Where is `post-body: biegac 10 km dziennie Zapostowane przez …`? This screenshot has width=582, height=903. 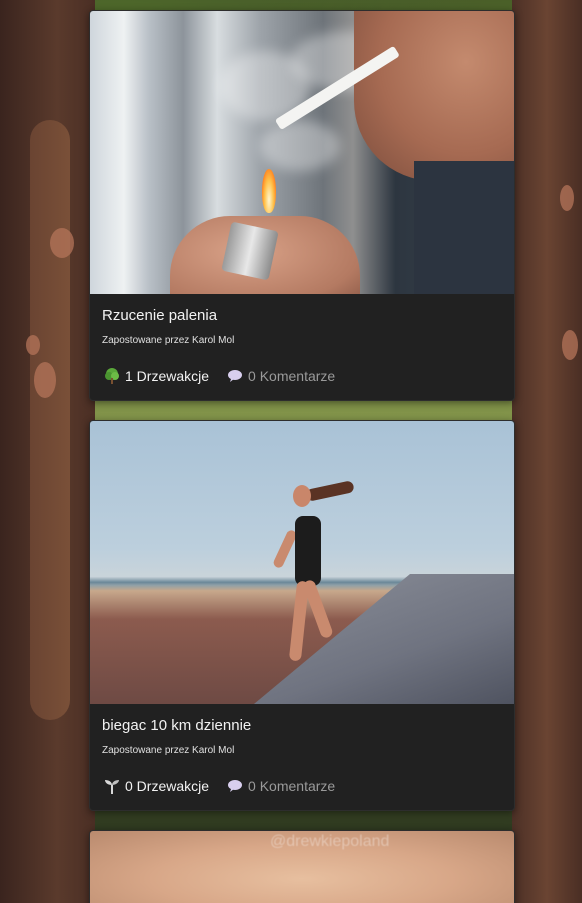
post-body: biegac 10 km dziennie Zapostowane przez … is located at coordinates (302, 757).